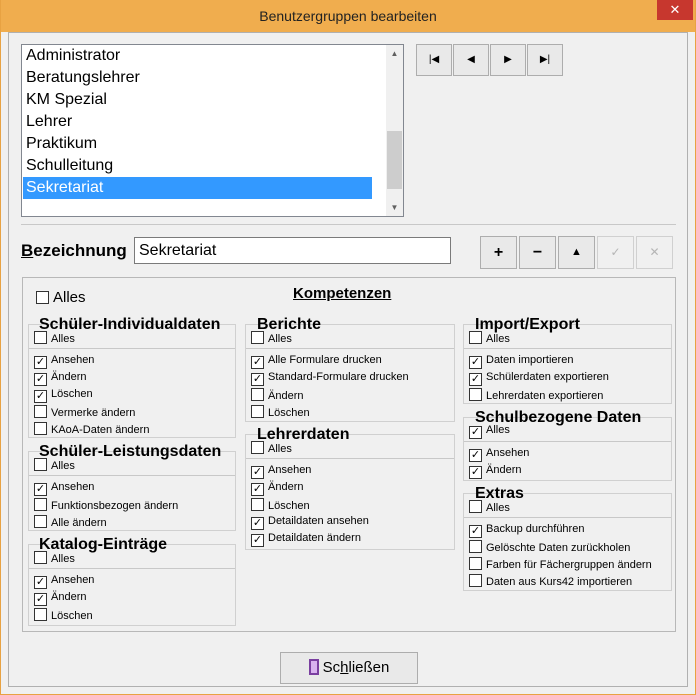  I want to click on checkbox-item: Ändern, so click(277, 395).